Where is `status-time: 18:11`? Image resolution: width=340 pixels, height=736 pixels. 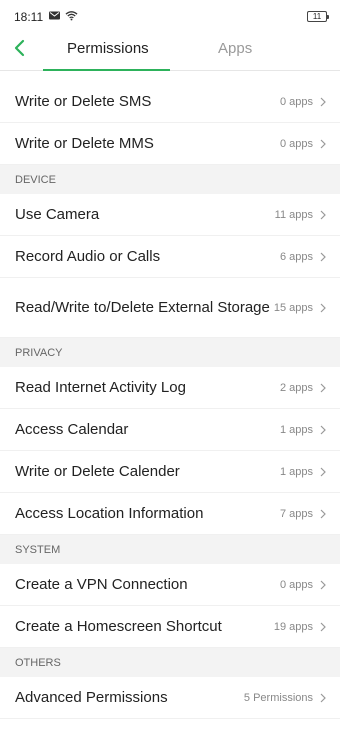 status-time: 18:11 is located at coordinates (29, 17).